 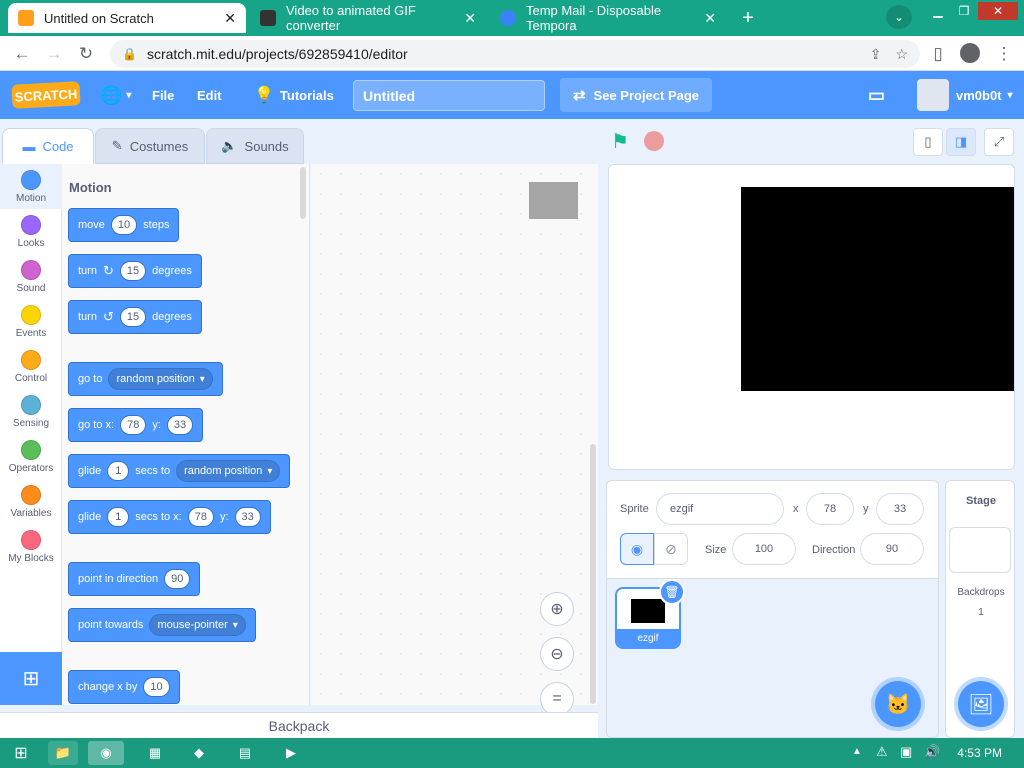 I want to click on my-stuff-folder-icon: ▭, so click(x=876, y=95).